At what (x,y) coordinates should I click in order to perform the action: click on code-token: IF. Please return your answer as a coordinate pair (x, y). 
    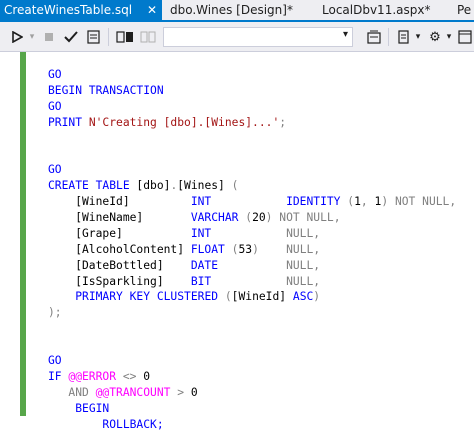
    Looking at the image, I should click on (58, 376).